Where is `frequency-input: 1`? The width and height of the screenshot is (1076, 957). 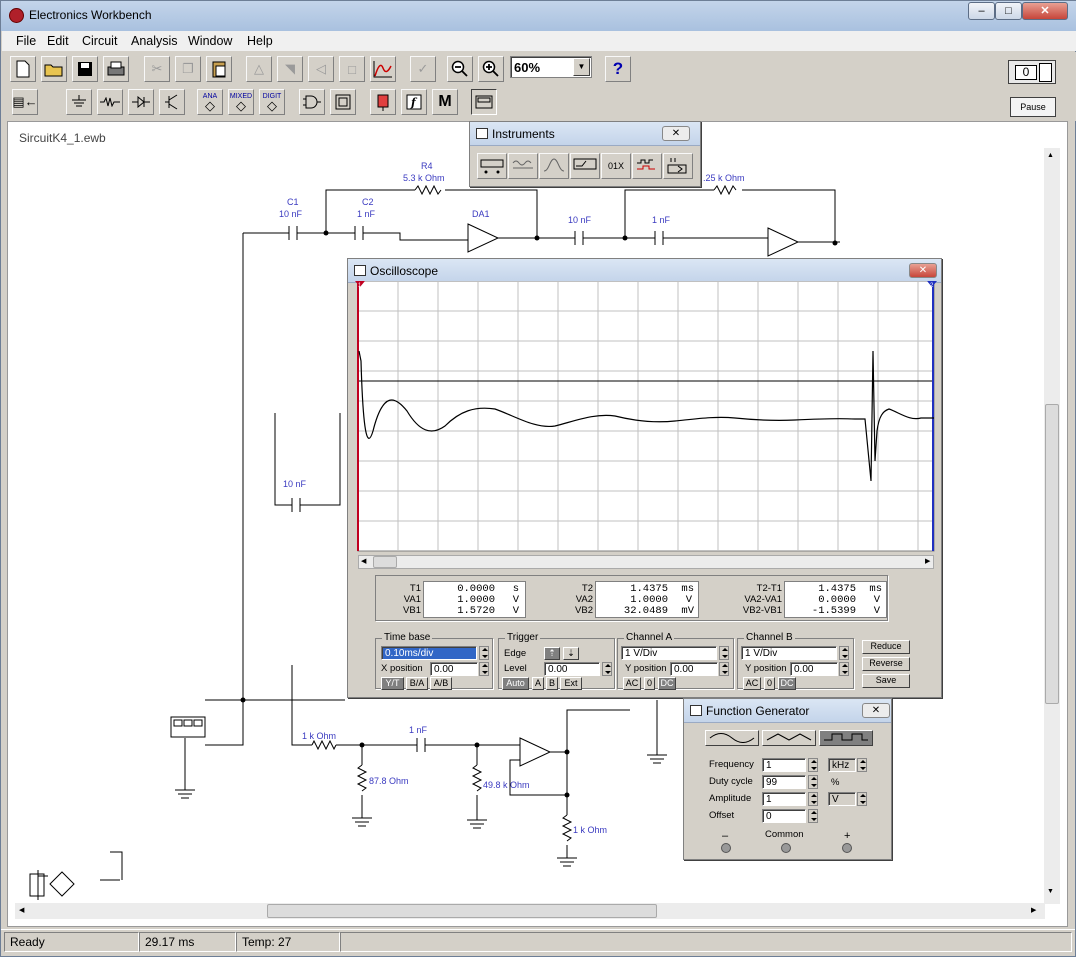
frequency-input: 1 is located at coordinates (784, 765).